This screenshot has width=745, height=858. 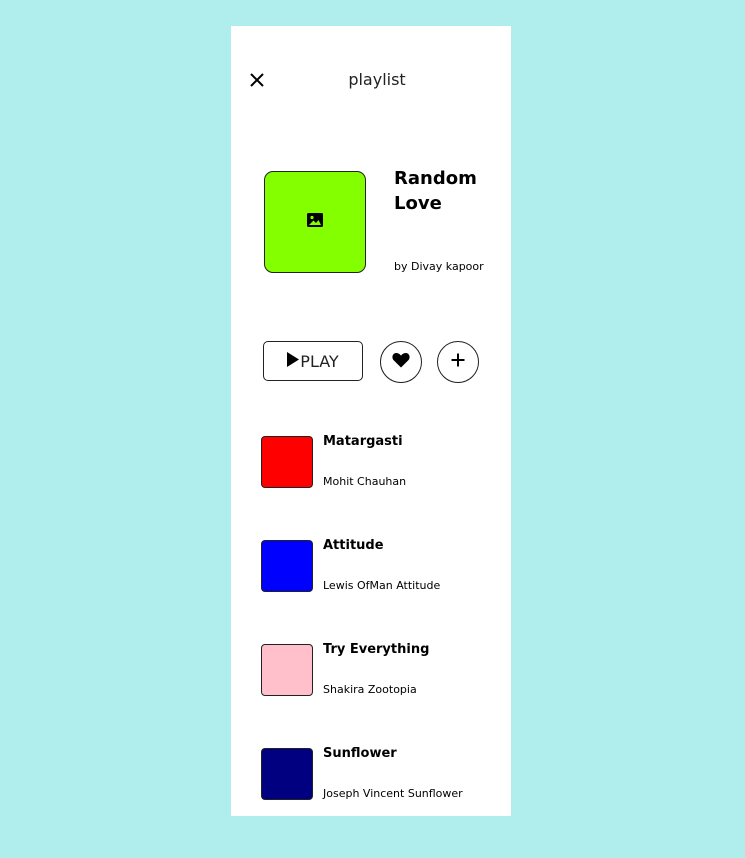 What do you see at coordinates (381, 465) in the screenshot?
I see `track-item: Matargasti Mohit Chauhan` at bounding box center [381, 465].